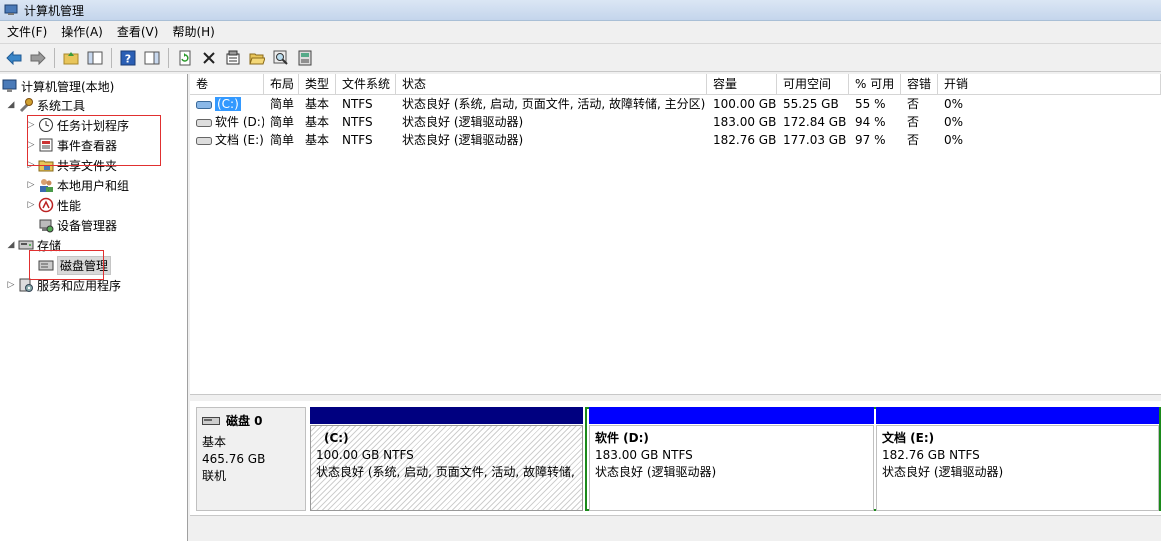 The width and height of the screenshot is (1161, 541). I want to click on performance-icon, so click(46, 205).